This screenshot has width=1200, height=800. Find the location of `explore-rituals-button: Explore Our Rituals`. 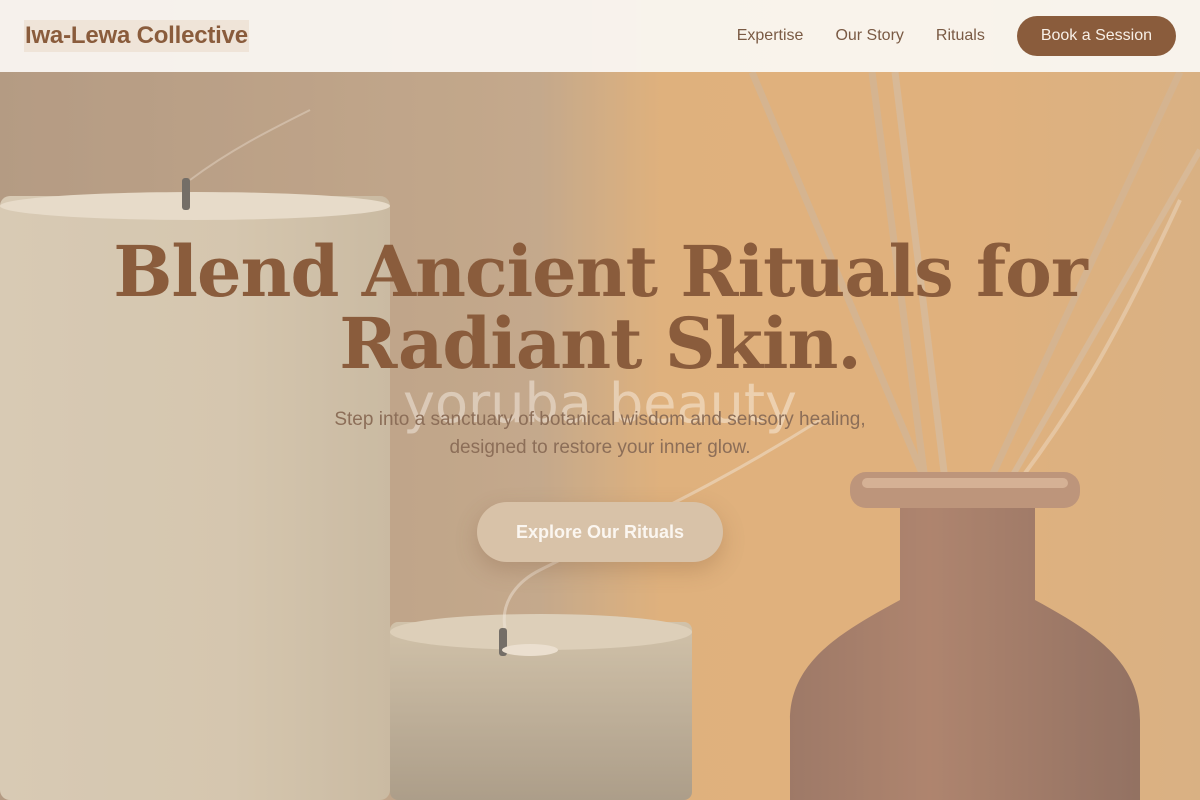

explore-rituals-button: Explore Our Rituals is located at coordinates (600, 532).